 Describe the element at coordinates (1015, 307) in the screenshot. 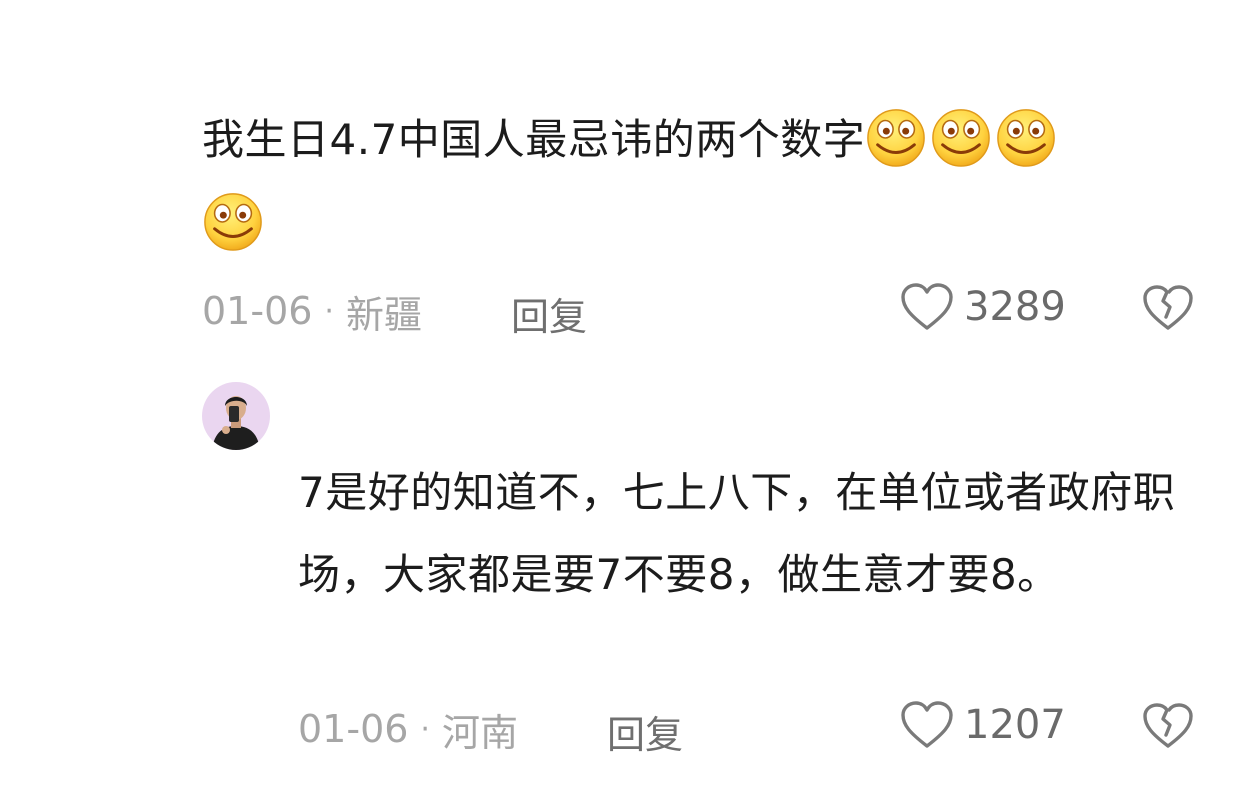

I see `comment-1-like-count: 3289` at that location.